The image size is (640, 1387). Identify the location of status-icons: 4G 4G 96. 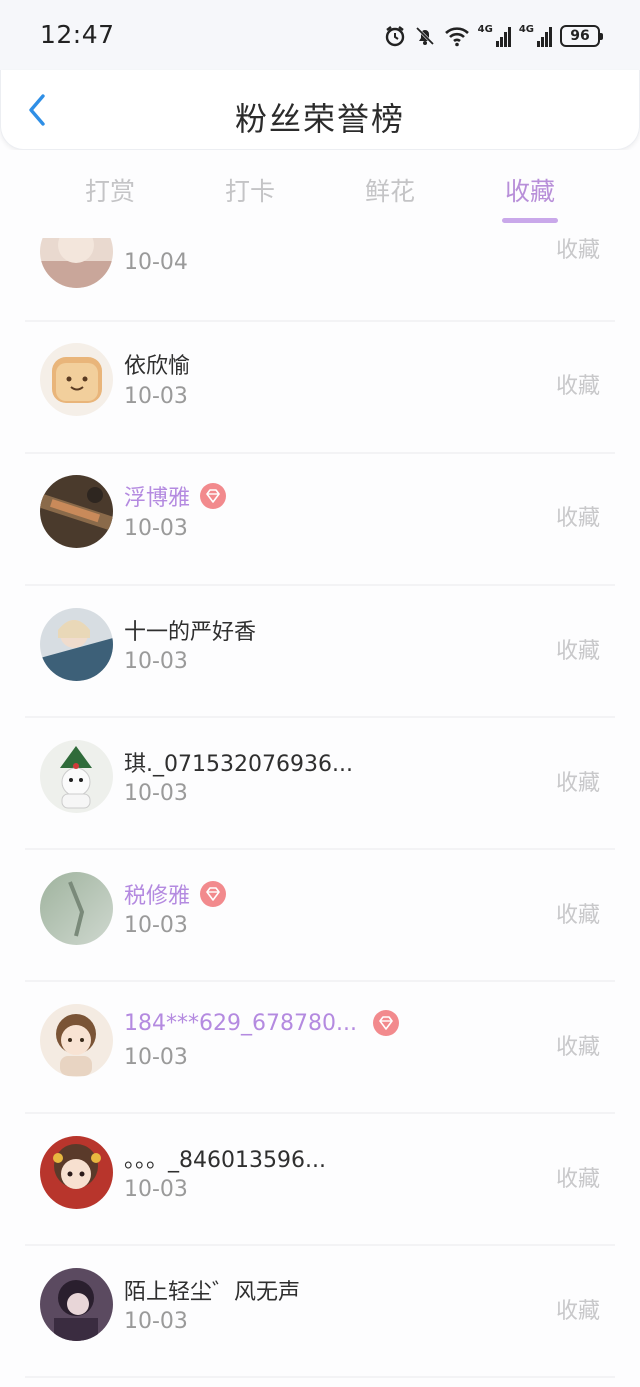
(493, 36).